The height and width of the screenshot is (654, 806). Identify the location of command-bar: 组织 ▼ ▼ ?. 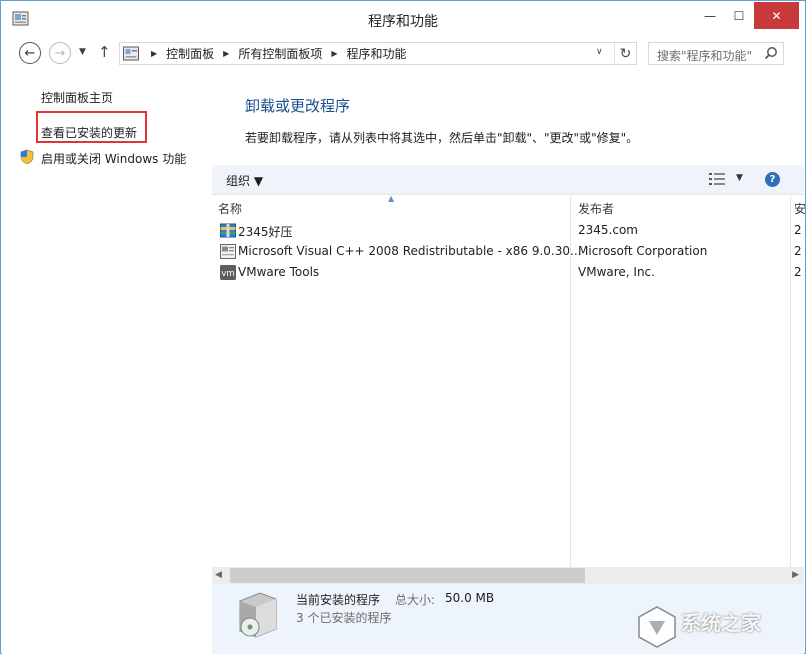
(508, 180).